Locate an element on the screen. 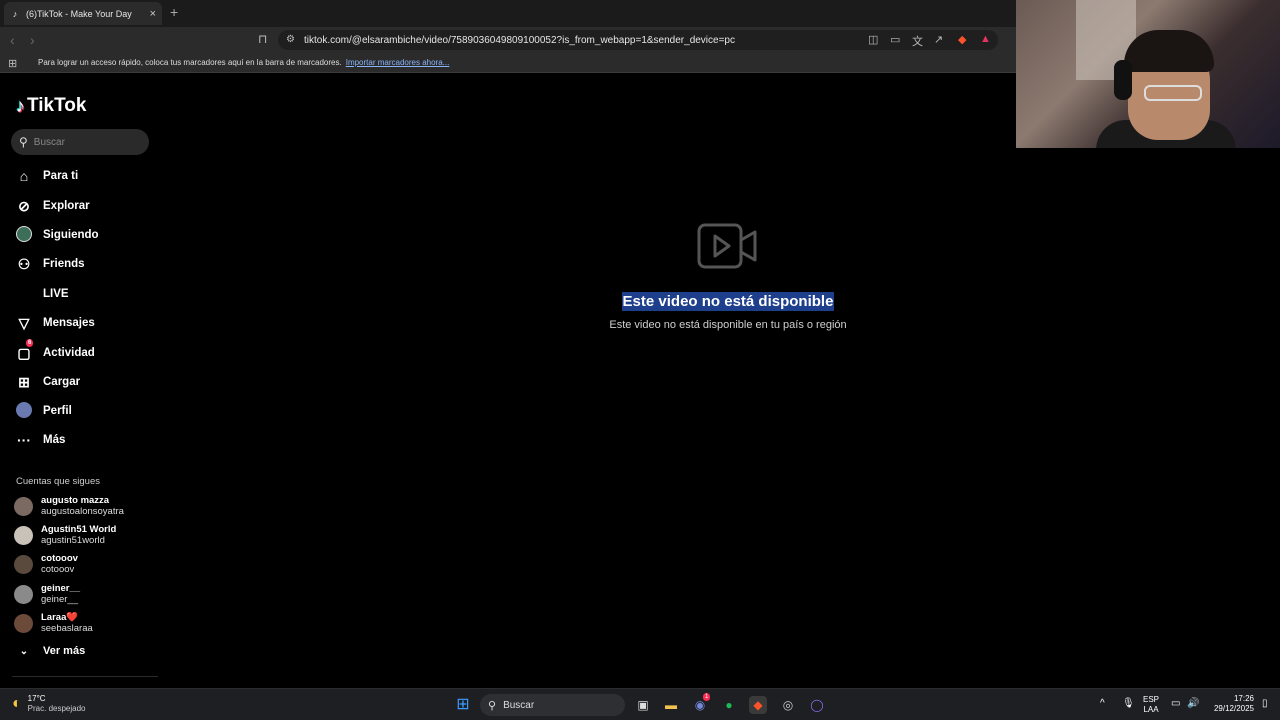 The image size is (1280, 720). app-icon: ◎ is located at coordinates (788, 705).